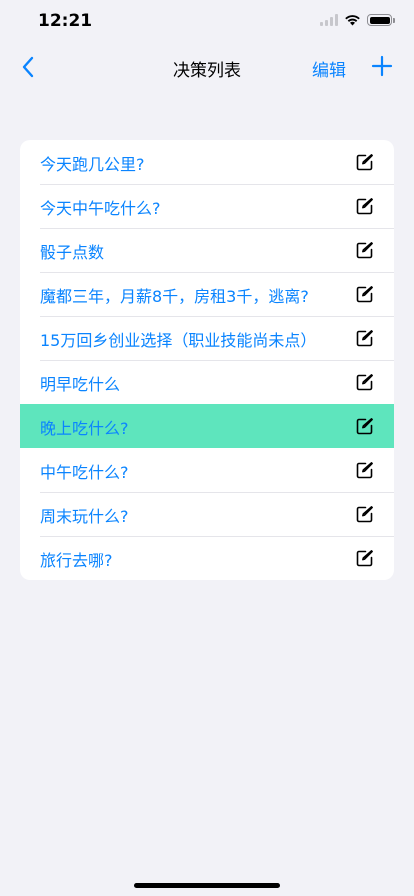  What do you see at coordinates (207, 514) in the screenshot?
I see `decision-row: 周末玩什么?` at bounding box center [207, 514].